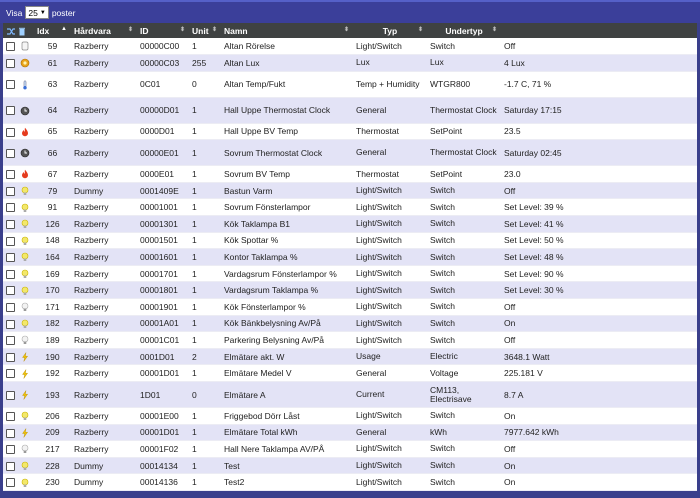 The image size is (700, 498). I want to click on col-name: Namn ⬍, so click(287, 30).